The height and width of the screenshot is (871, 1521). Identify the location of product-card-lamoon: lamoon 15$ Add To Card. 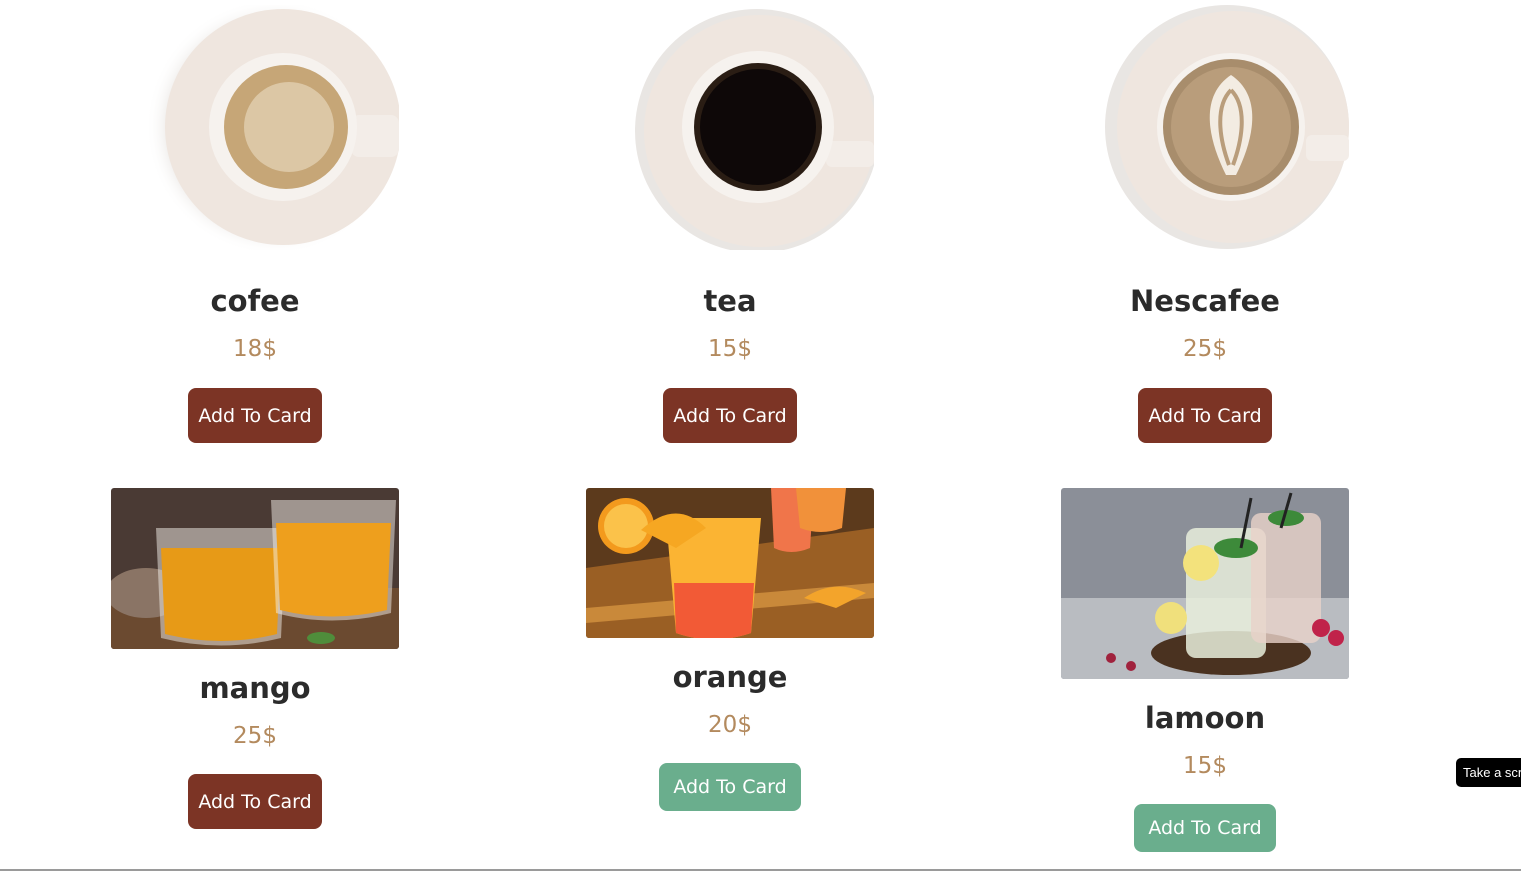
(1205, 673).